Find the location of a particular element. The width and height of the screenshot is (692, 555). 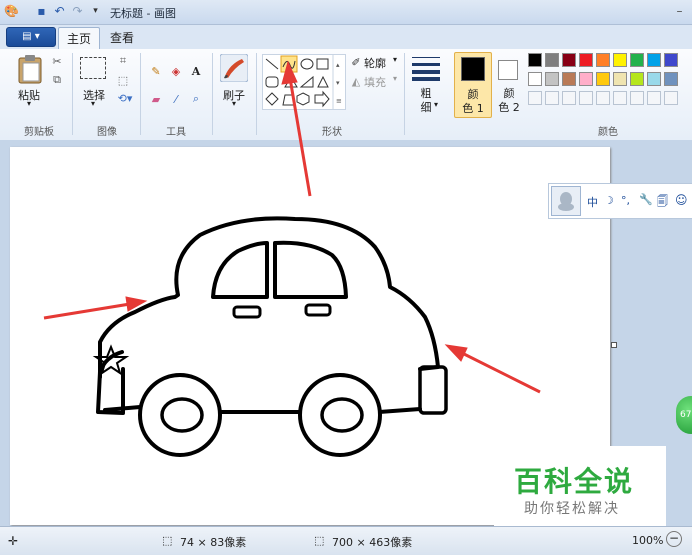

selection-size-icon: ⬚ is located at coordinates (167, 540).